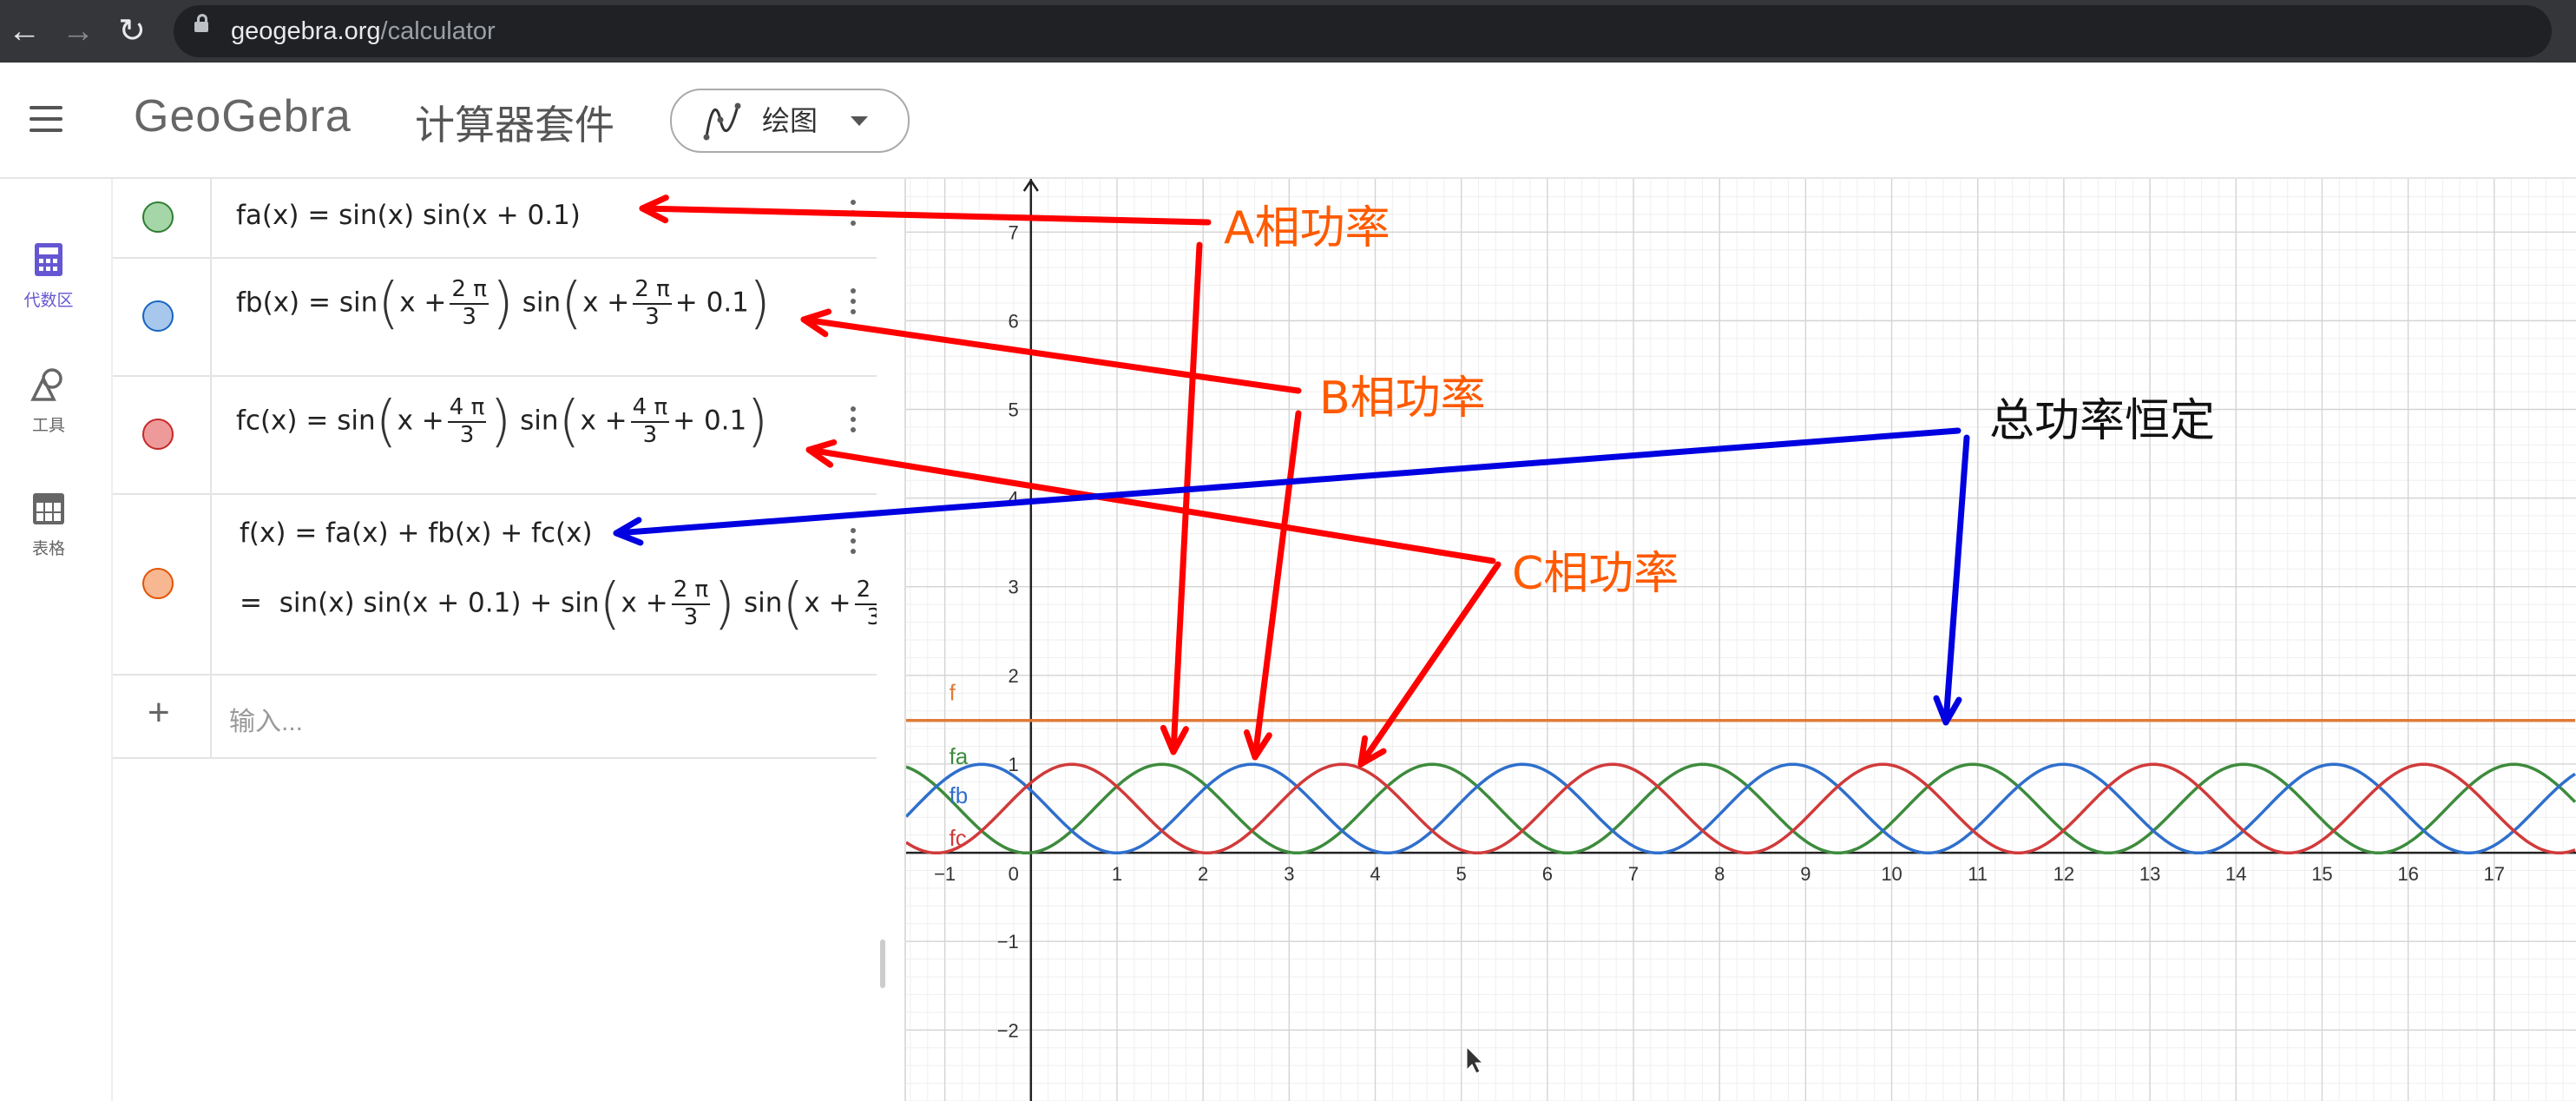 This screenshot has width=2576, height=1101. I want to click on label-c-power: C相功率, so click(1595, 574).